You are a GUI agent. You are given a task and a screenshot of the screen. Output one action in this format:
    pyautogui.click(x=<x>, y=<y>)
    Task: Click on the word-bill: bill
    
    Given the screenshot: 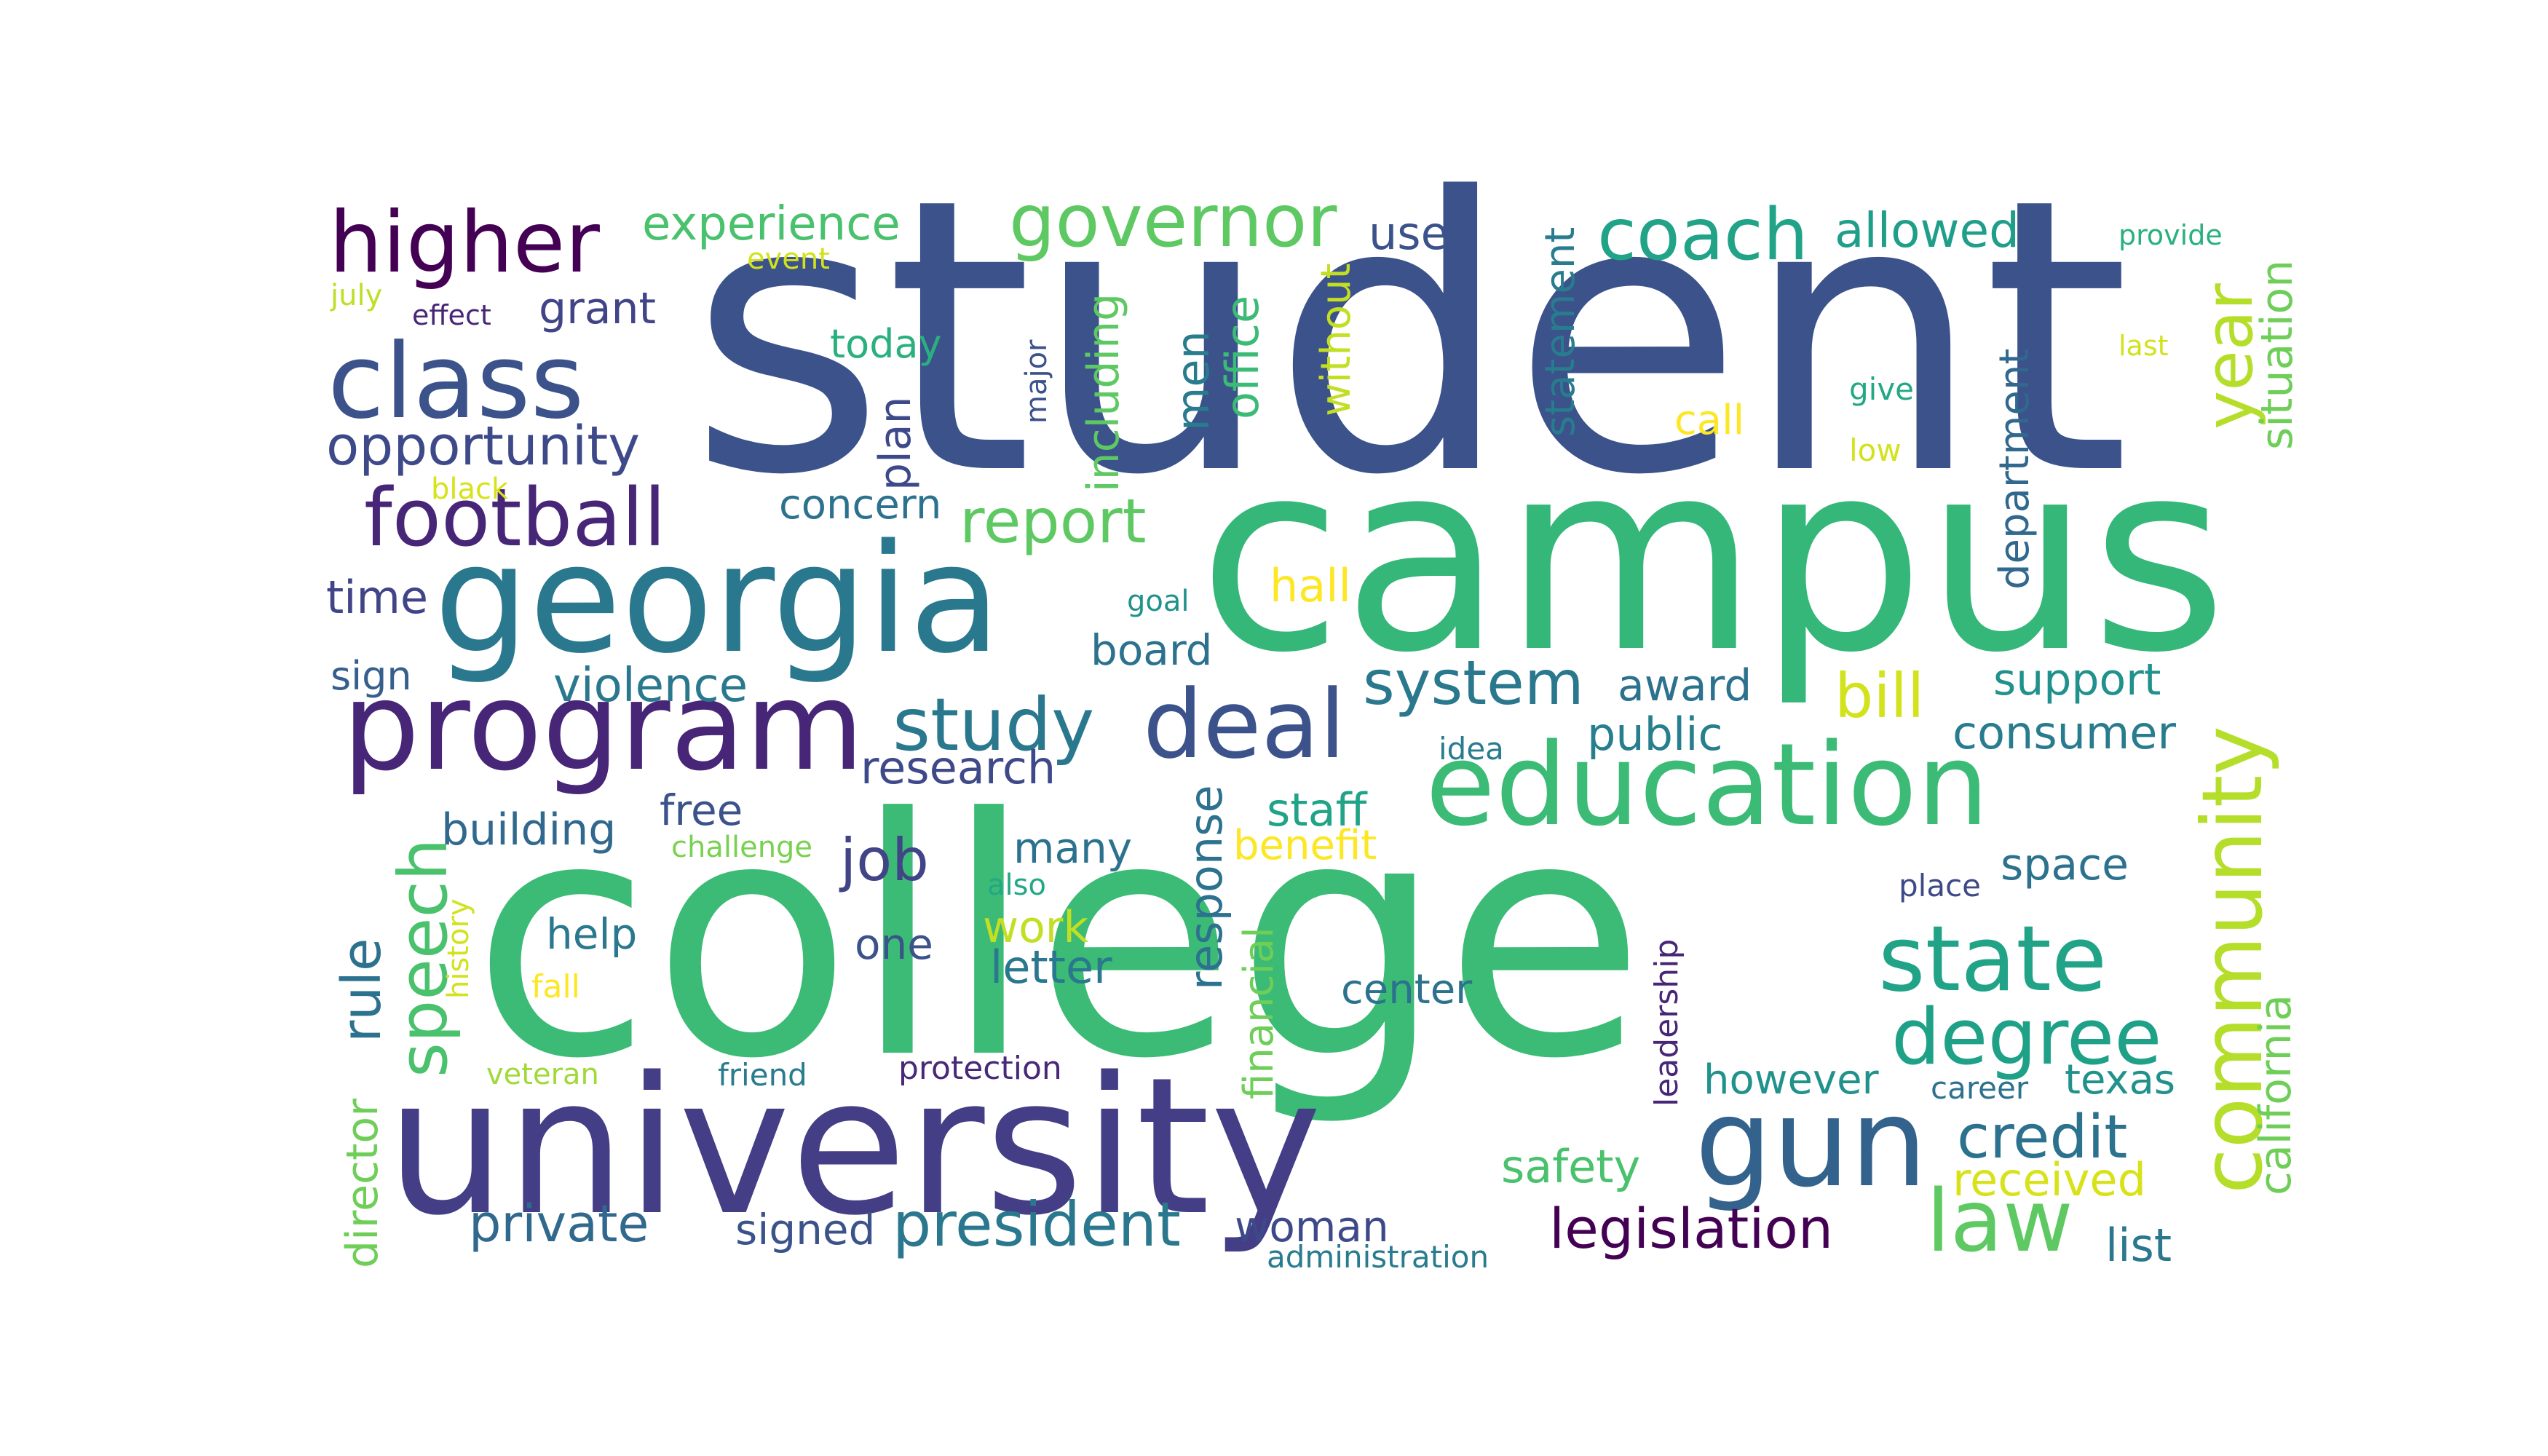 What is the action you would take?
    pyautogui.click(x=1880, y=696)
    